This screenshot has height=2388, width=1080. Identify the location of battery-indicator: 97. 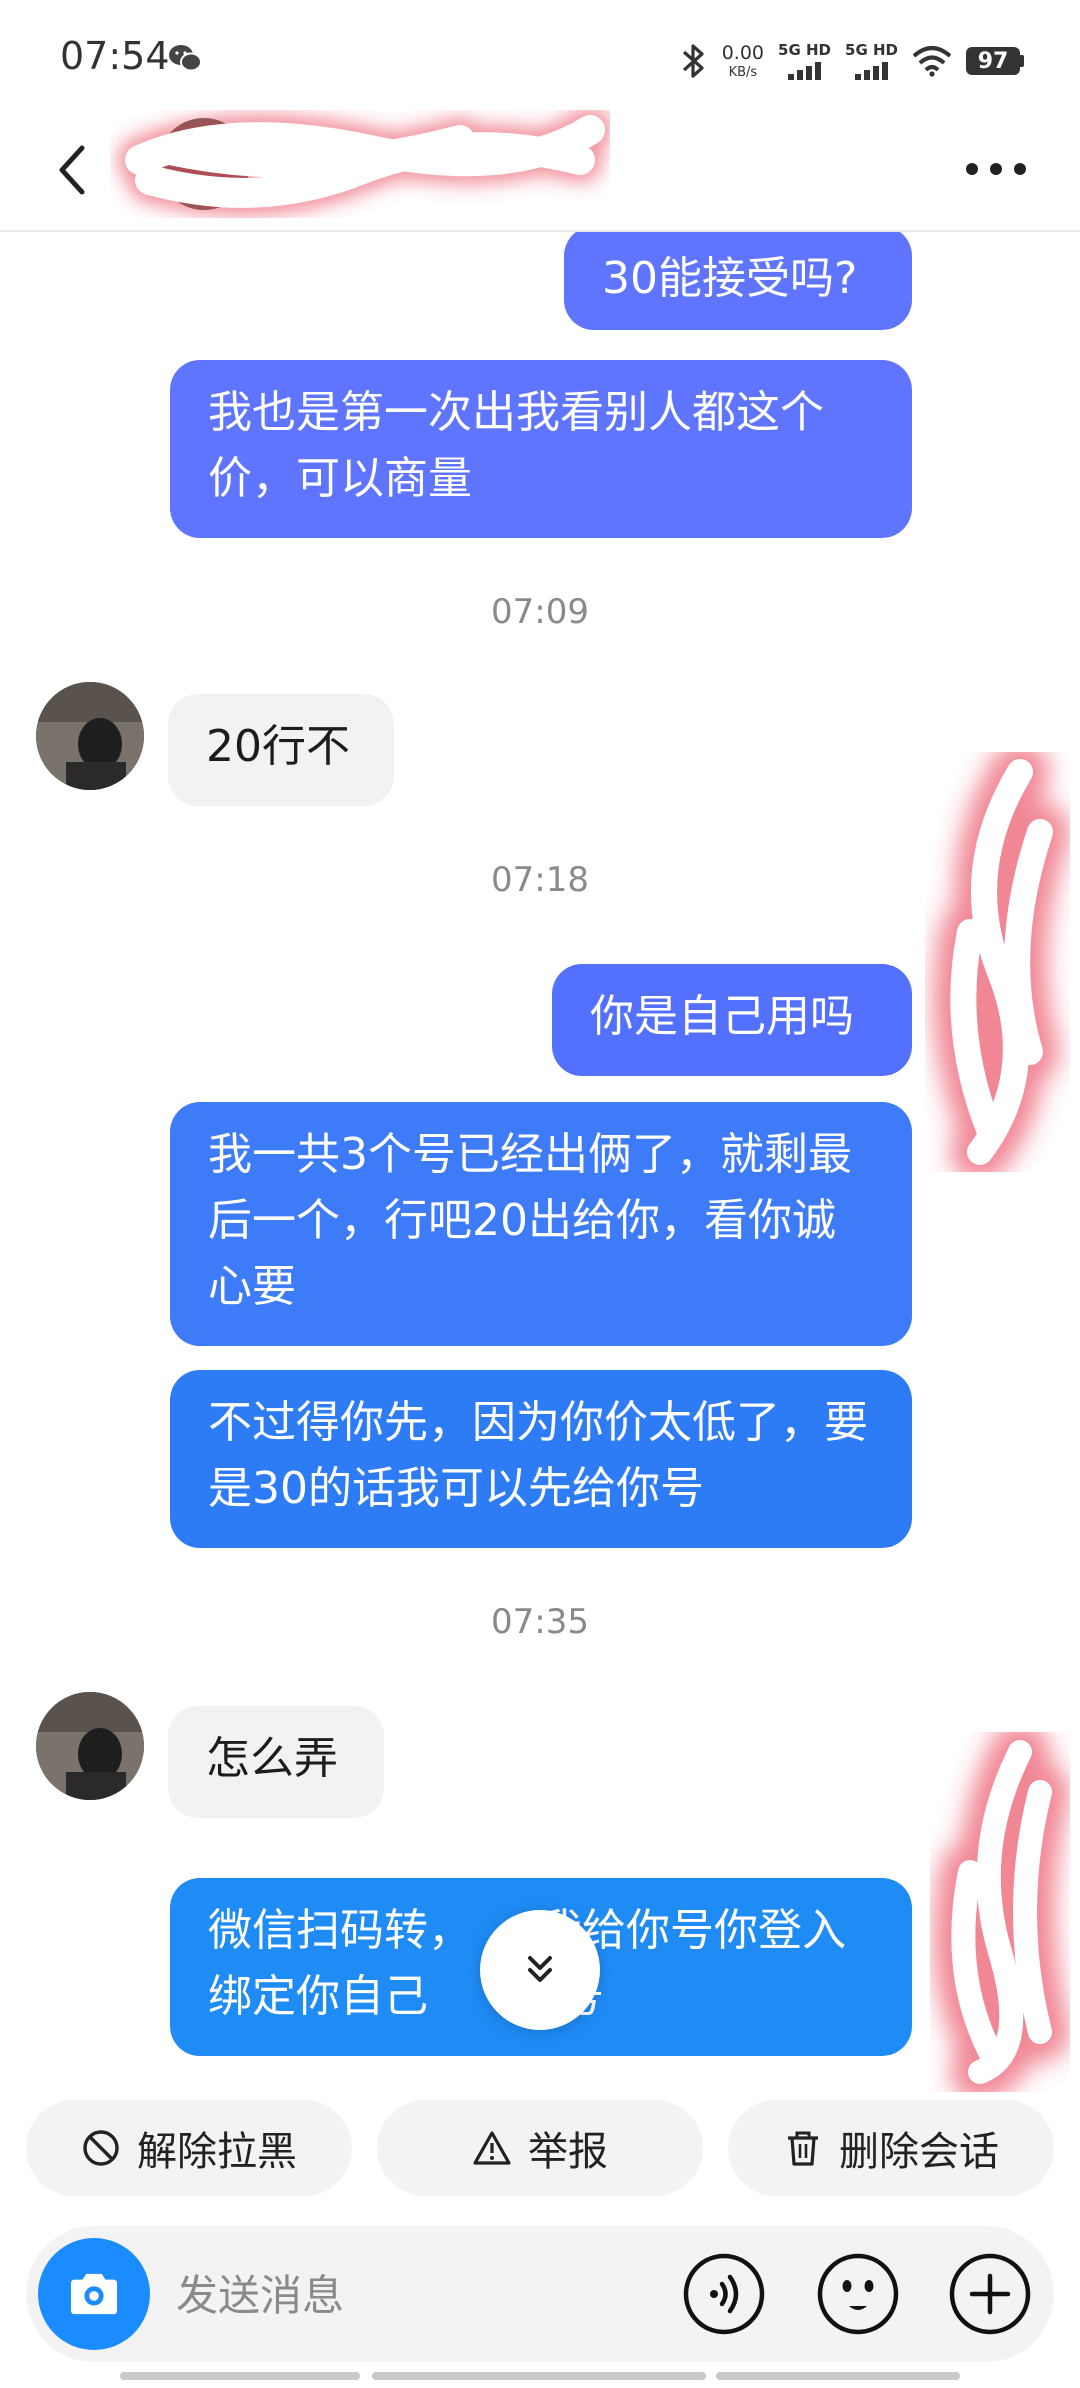
(995, 61).